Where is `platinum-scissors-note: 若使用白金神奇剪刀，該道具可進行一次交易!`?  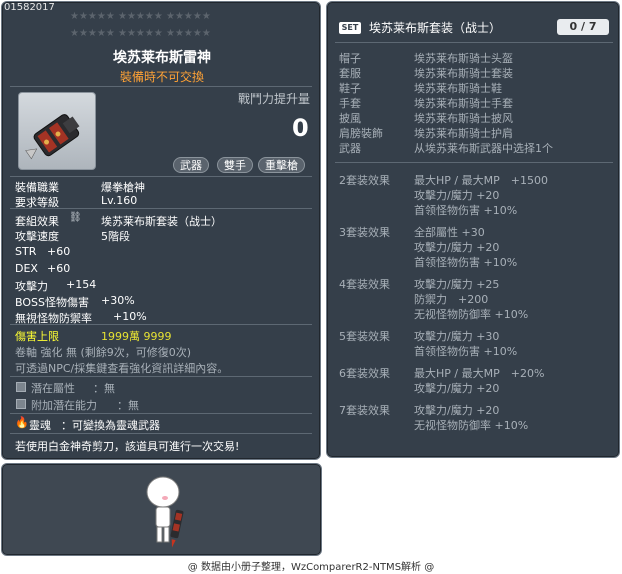
platinum-scissors-note: 若使用白金神奇剪刀，該道具可進行一次交易! is located at coordinates (127, 446).